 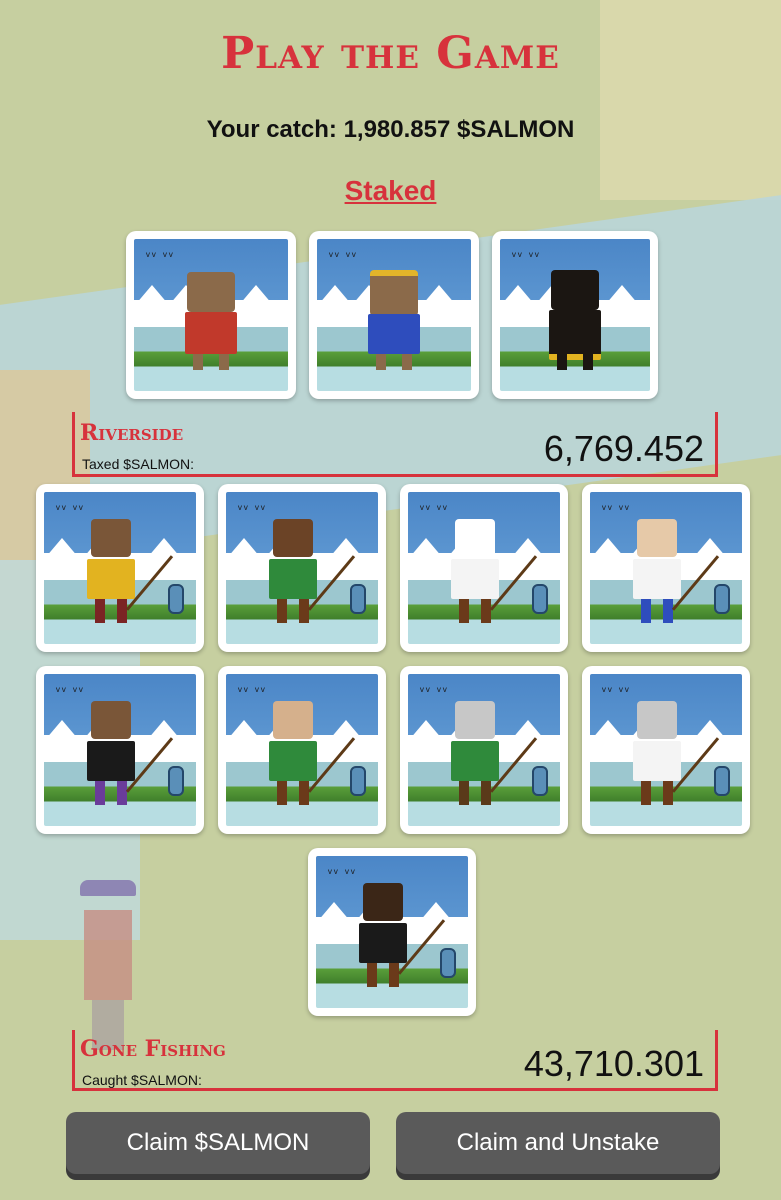 I want to click on catch-amount: Your catch: 1,980.857 $SALMON, so click(x=390, y=129).